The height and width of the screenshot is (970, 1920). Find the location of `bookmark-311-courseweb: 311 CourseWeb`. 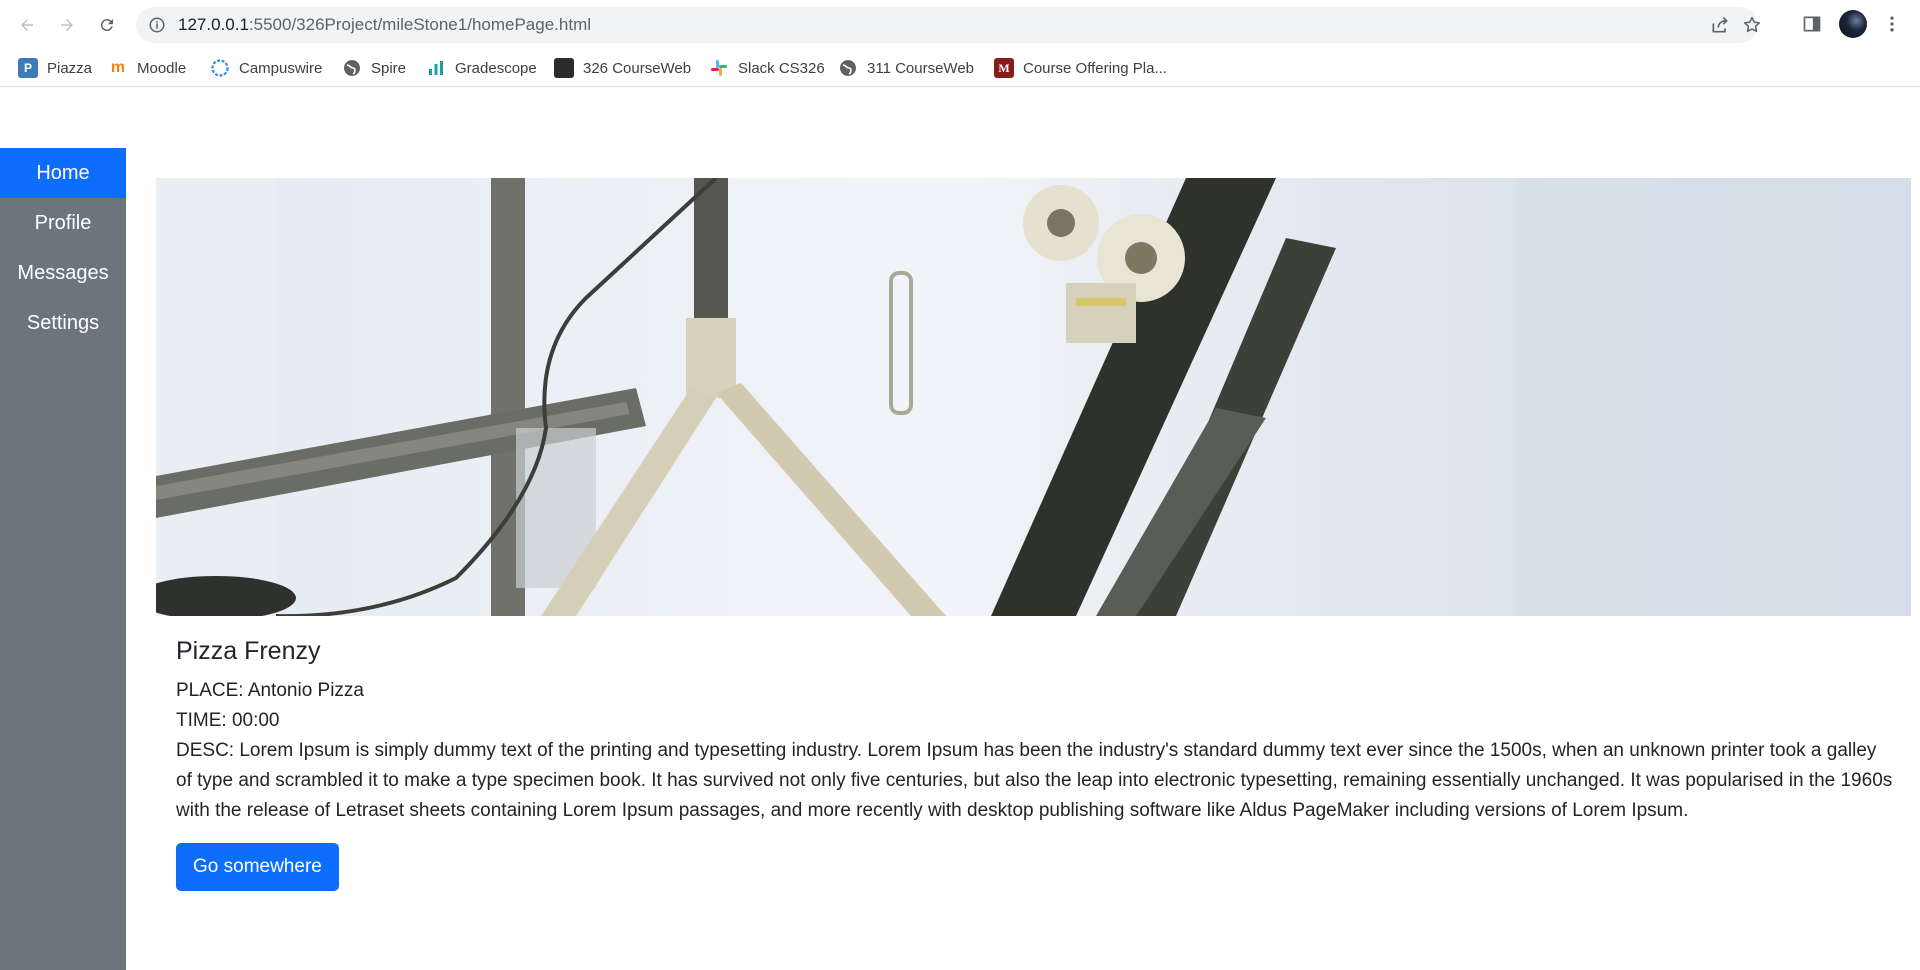

bookmark-311-courseweb: 311 CourseWeb is located at coordinates (906, 68).